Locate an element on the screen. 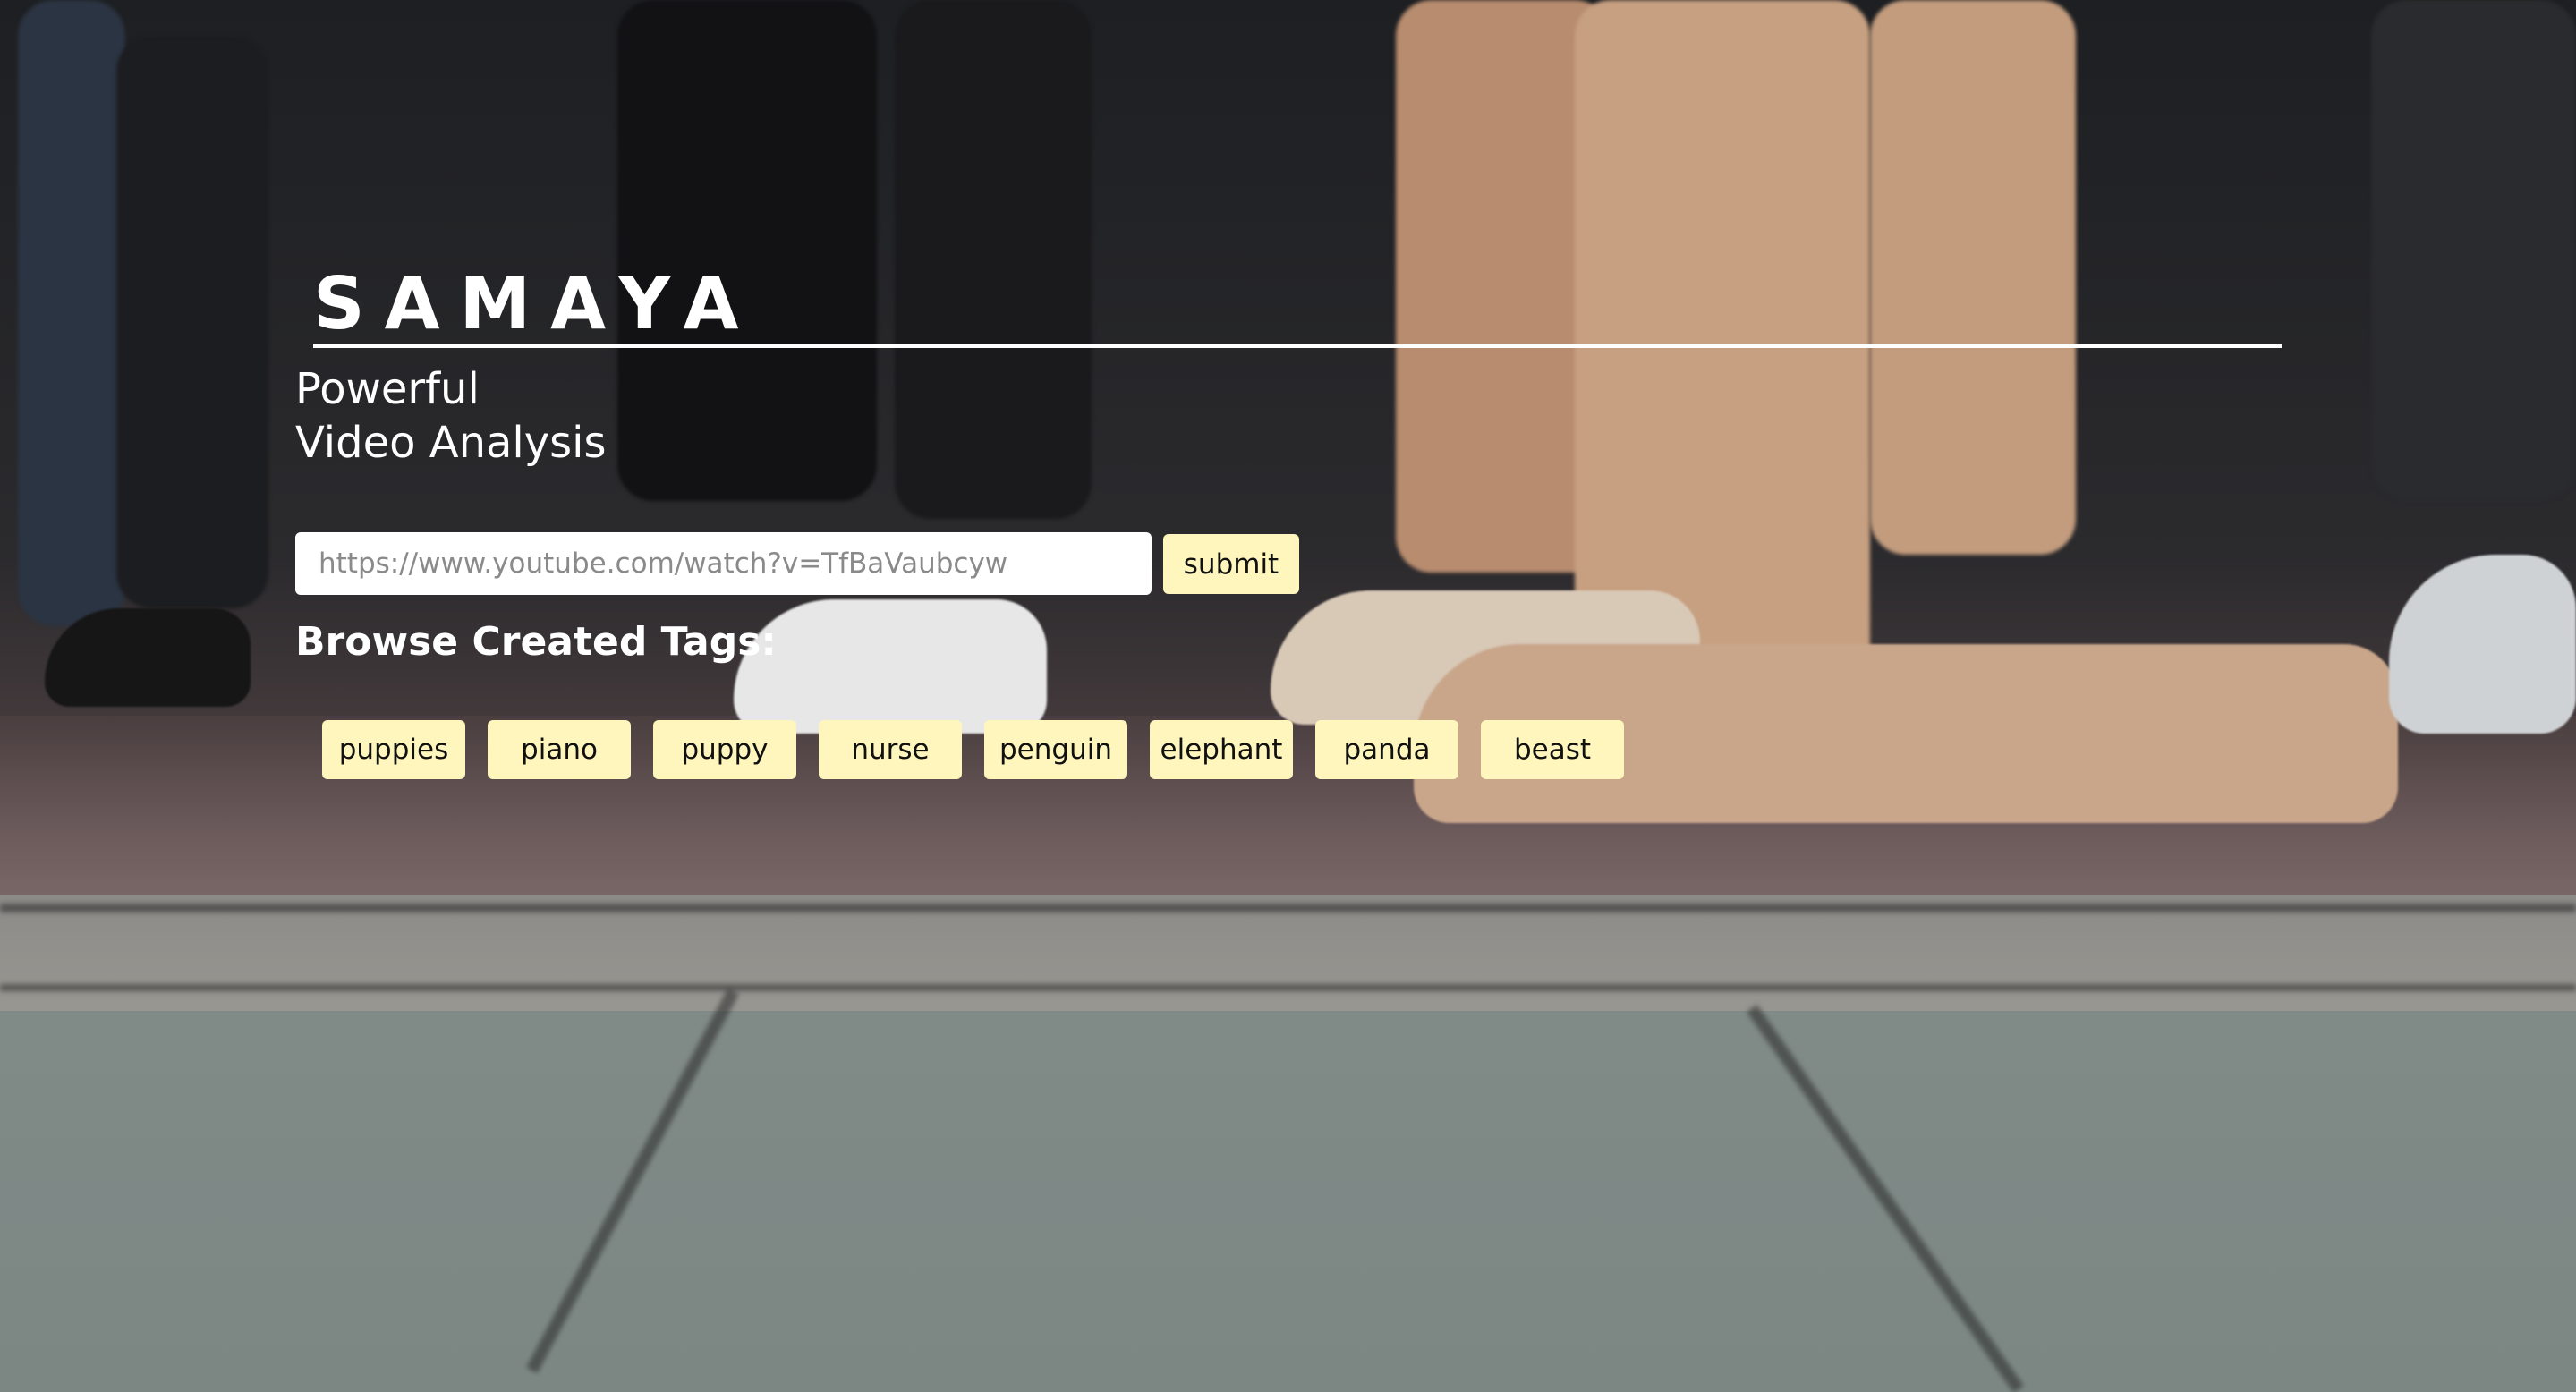 The height and width of the screenshot is (1392, 2576). brand-title: SAMAYA is located at coordinates (536, 303).